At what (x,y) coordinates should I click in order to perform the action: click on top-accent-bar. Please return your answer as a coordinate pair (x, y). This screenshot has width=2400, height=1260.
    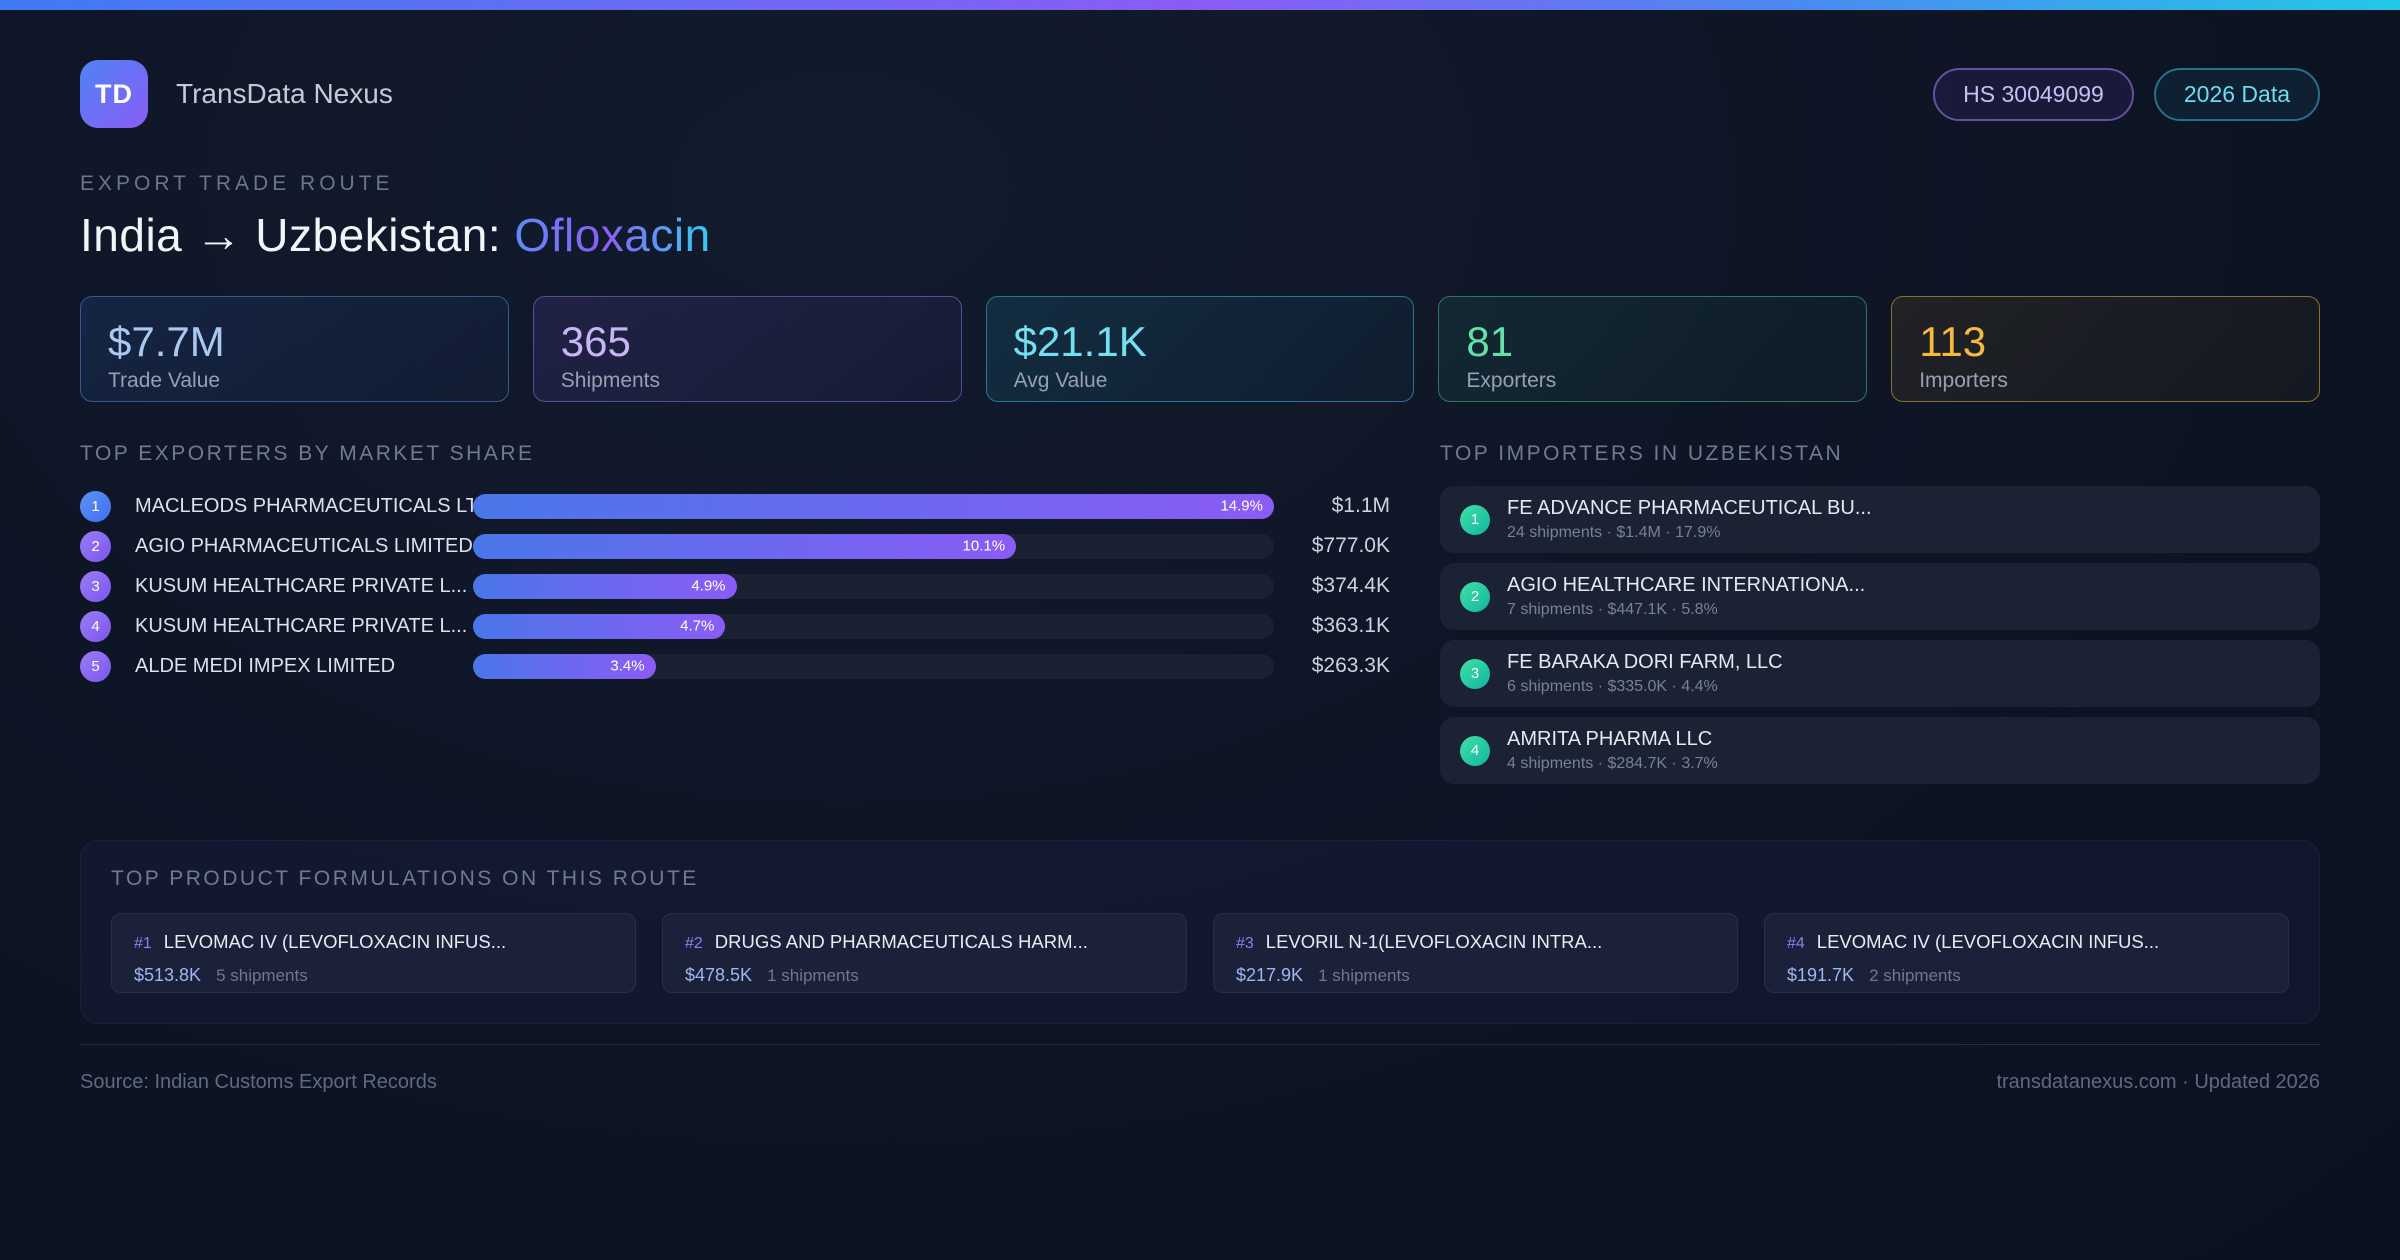
    Looking at the image, I should click on (1200, 5).